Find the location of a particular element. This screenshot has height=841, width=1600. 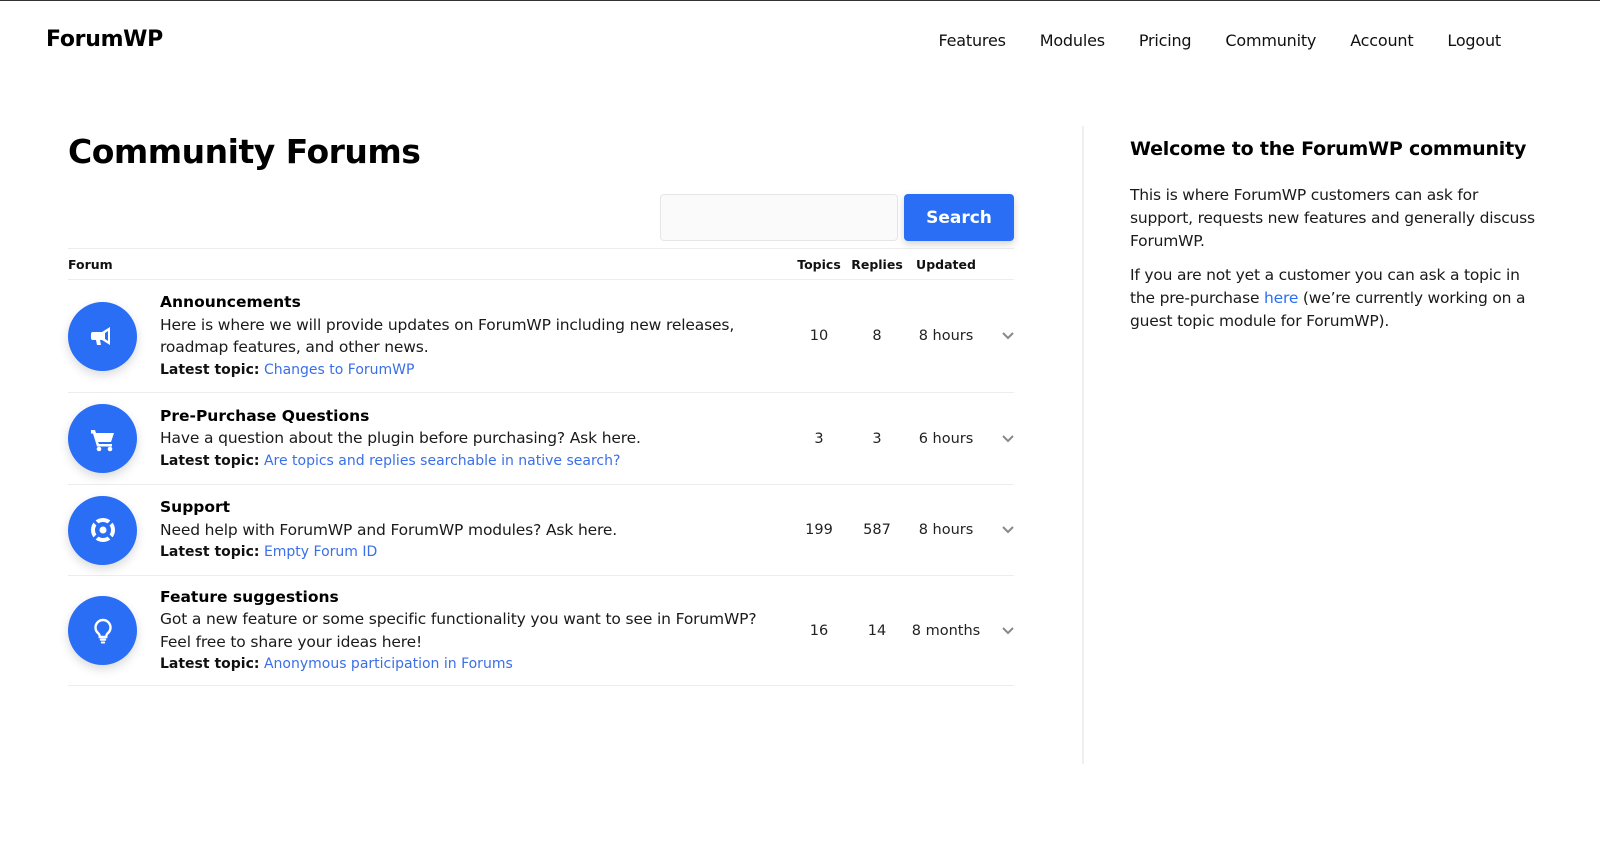

life-ring-icon is located at coordinates (102, 530).